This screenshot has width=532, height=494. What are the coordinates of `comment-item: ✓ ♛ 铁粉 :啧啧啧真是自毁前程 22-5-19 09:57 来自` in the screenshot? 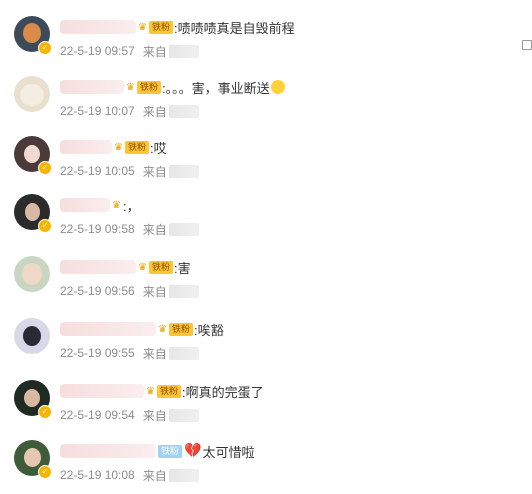 It's located at (266, 41).